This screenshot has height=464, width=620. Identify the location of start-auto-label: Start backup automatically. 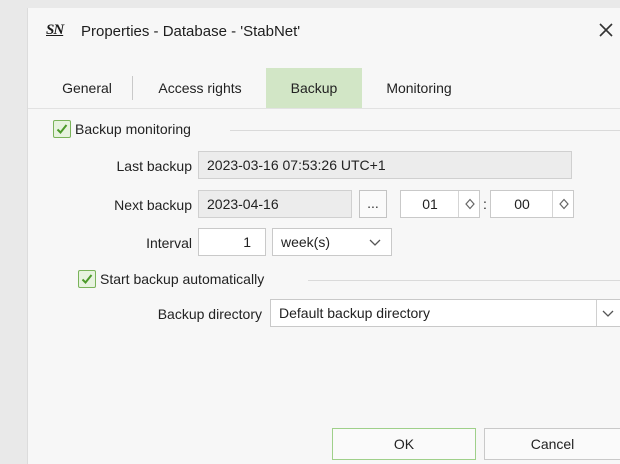
(182, 279).